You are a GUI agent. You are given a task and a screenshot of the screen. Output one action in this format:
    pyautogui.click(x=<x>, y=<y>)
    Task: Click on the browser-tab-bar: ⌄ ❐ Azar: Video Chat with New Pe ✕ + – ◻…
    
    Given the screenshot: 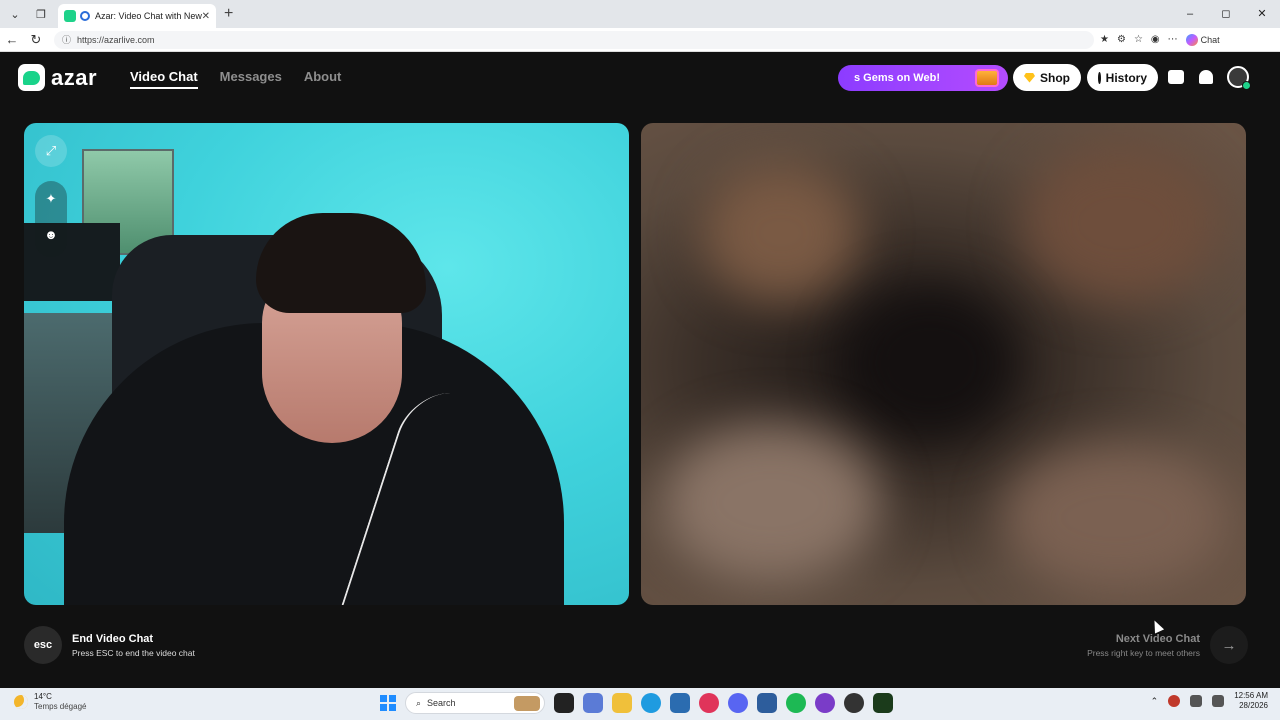 What is the action you would take?
    pyautogui.click(x=640, y=14)
    